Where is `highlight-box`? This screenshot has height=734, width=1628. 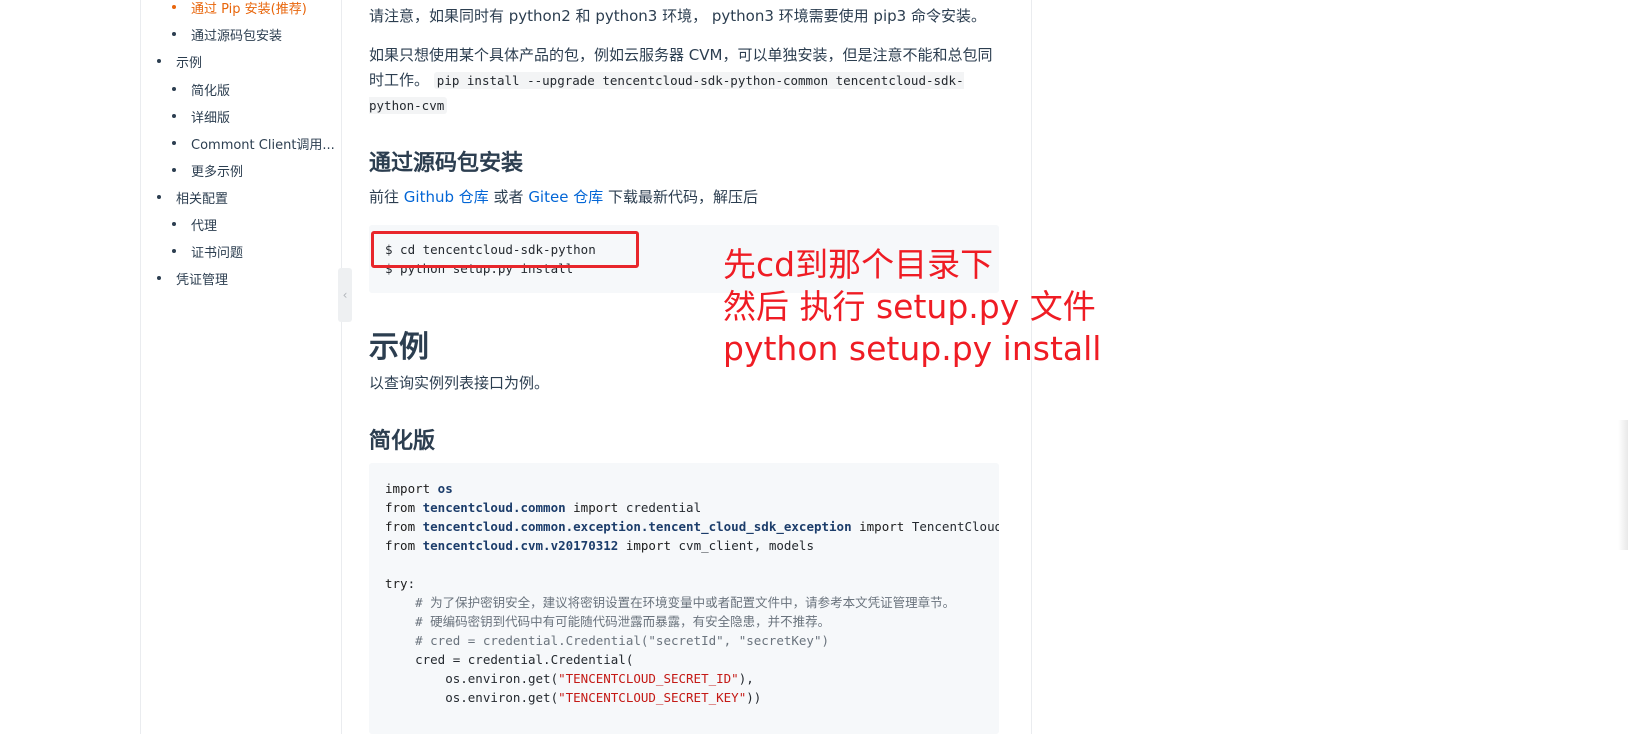 highlight-box is located at coordinates (505, 249).